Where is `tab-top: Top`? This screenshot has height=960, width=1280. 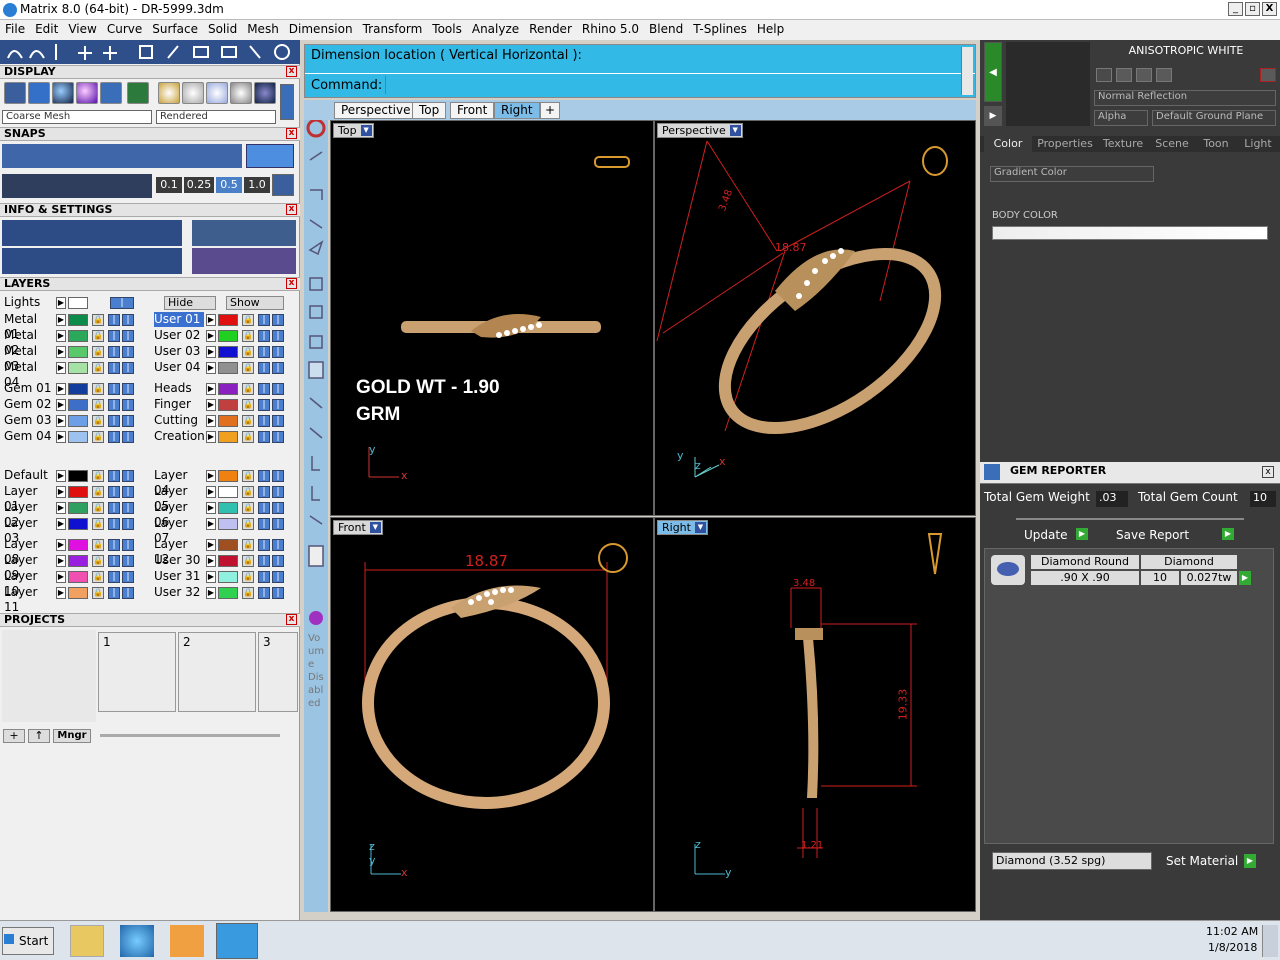 tab-top: Top is located at coordinates (429, 110).